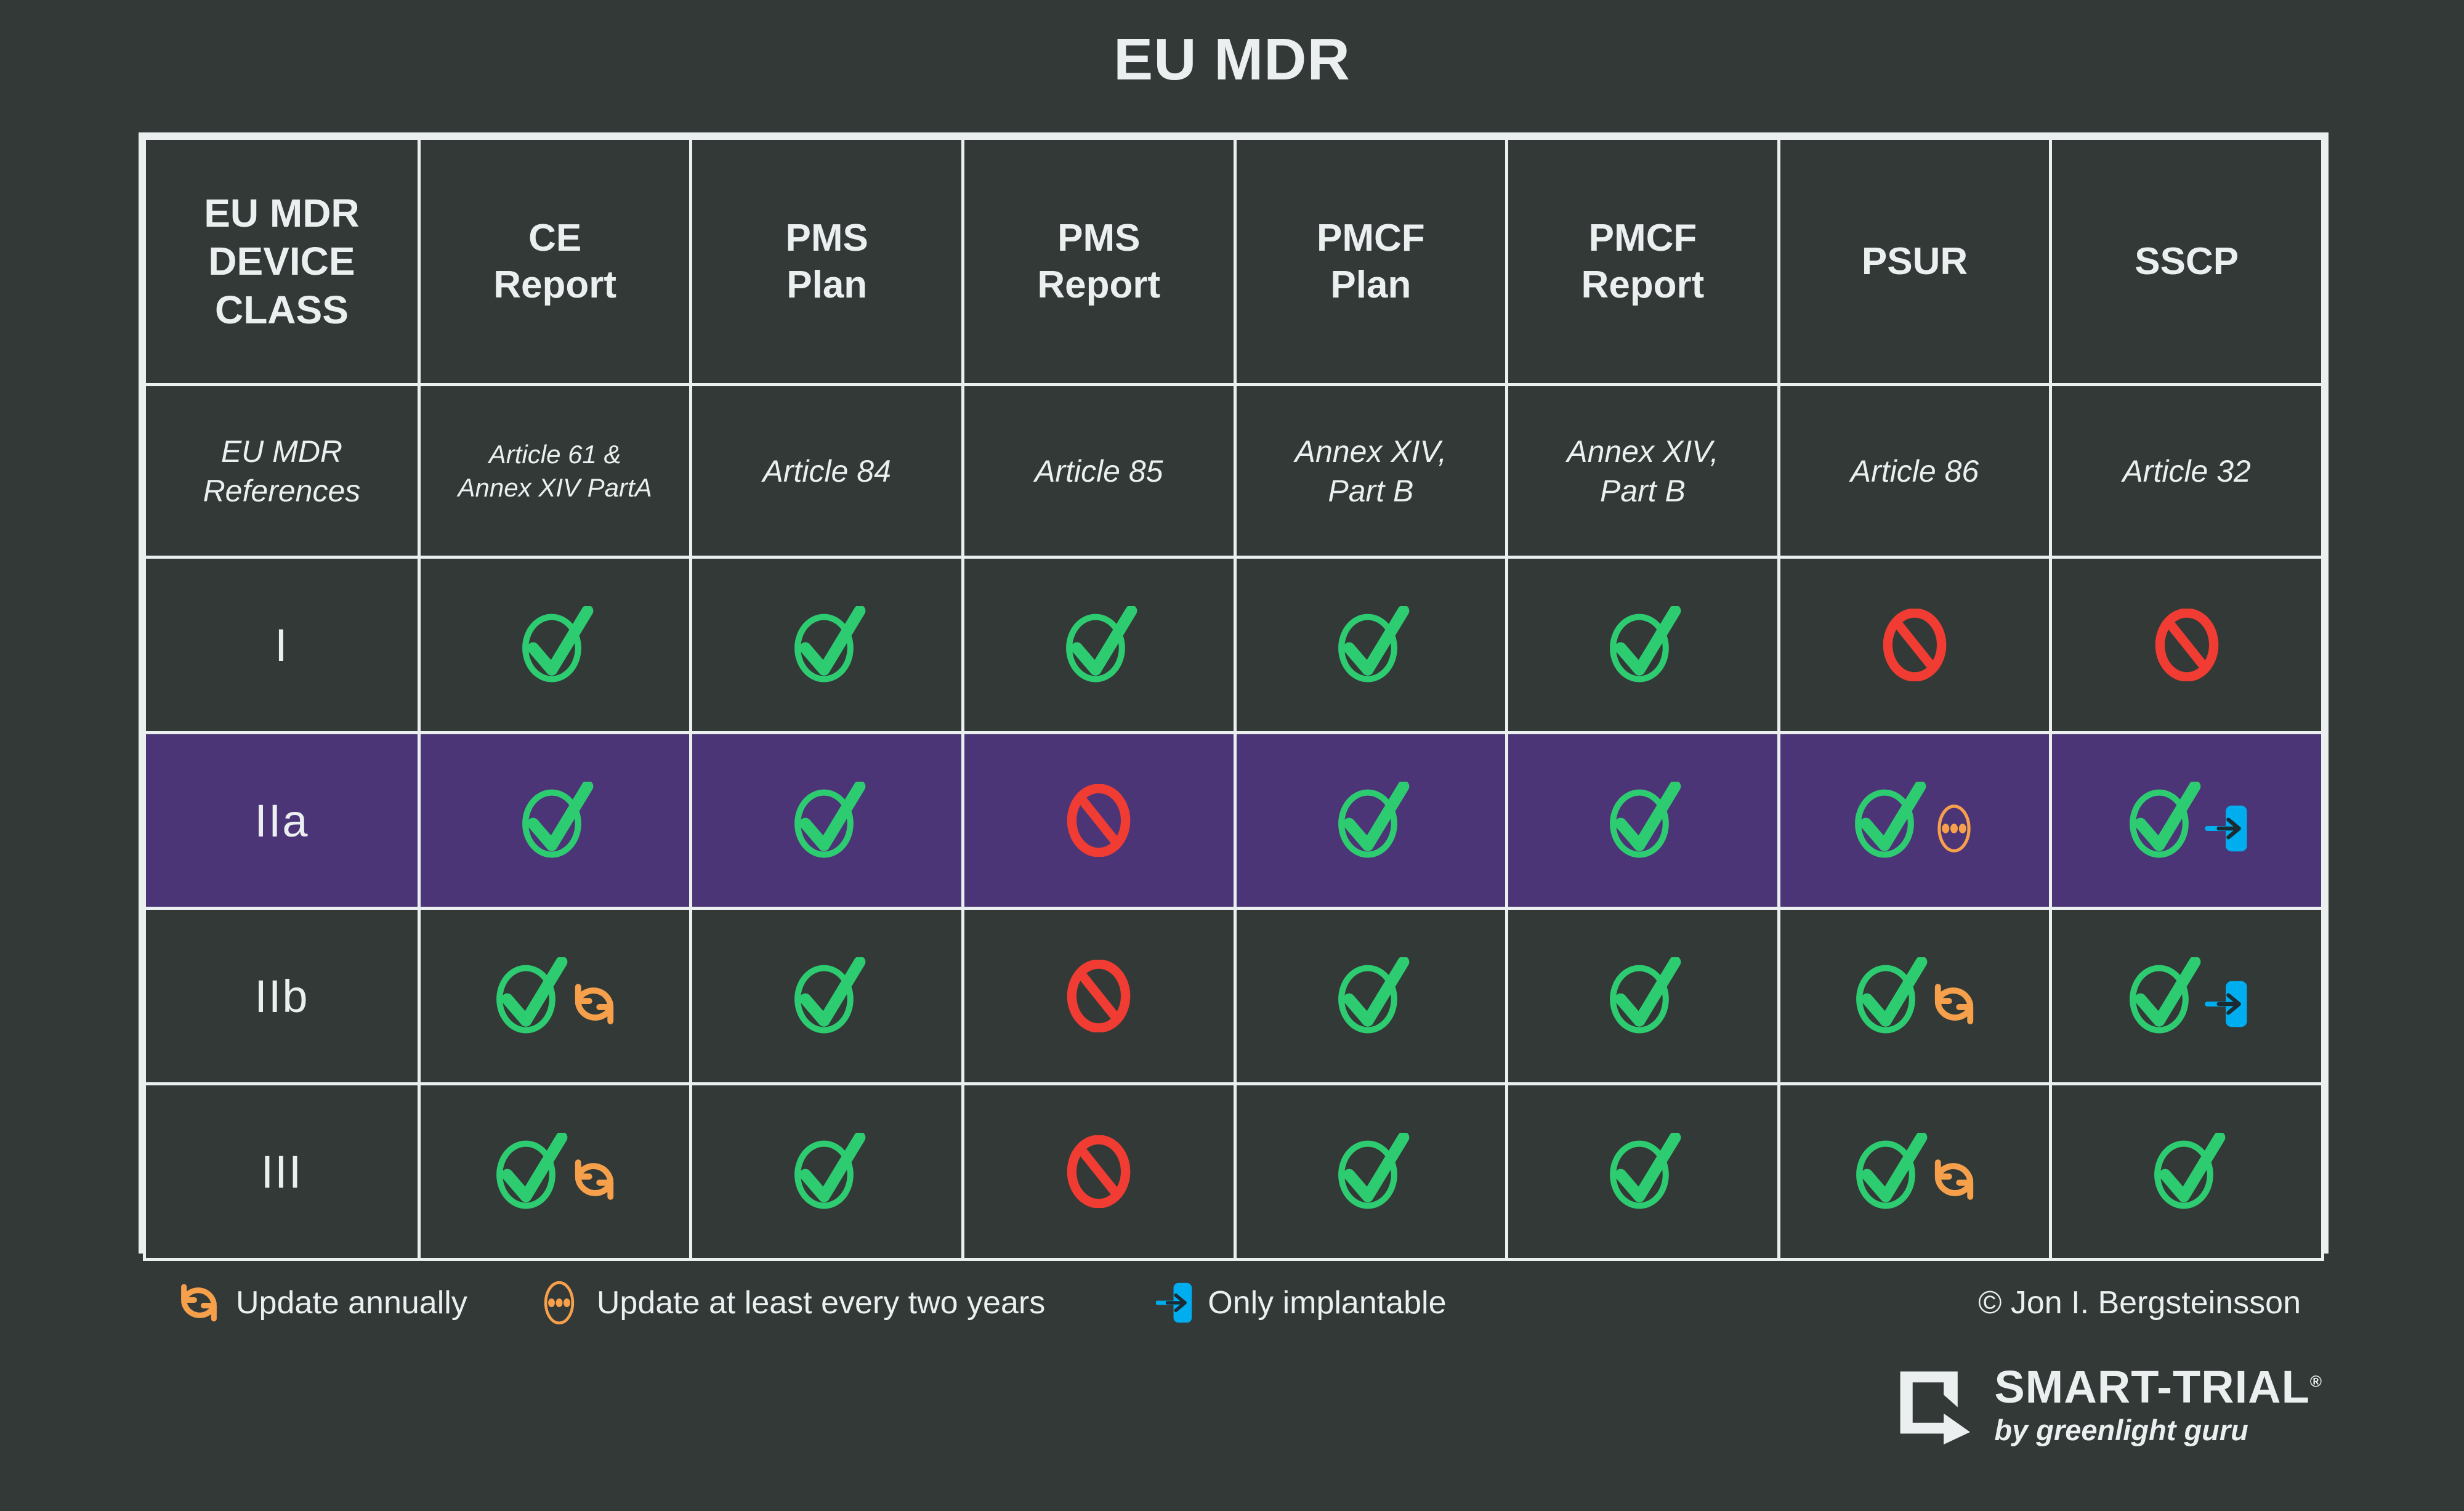  I want to click on device-class-label: III, so click(282, 1171).